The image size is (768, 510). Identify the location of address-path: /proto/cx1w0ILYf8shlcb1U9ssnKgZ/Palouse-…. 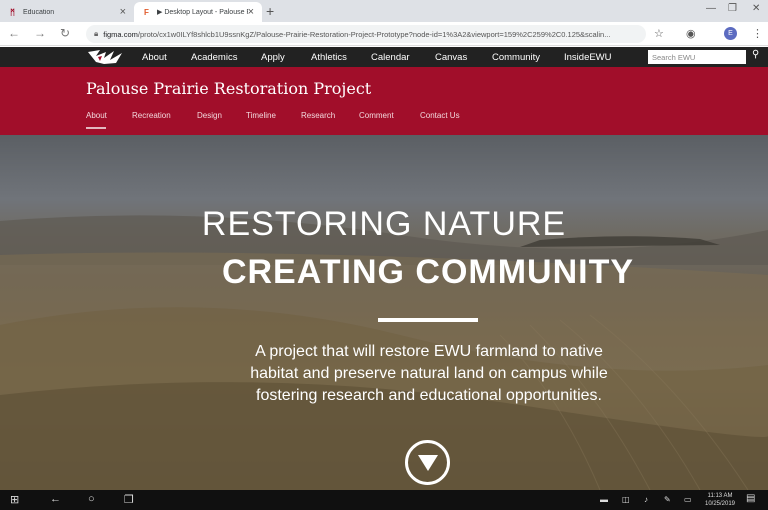
(374, 34).